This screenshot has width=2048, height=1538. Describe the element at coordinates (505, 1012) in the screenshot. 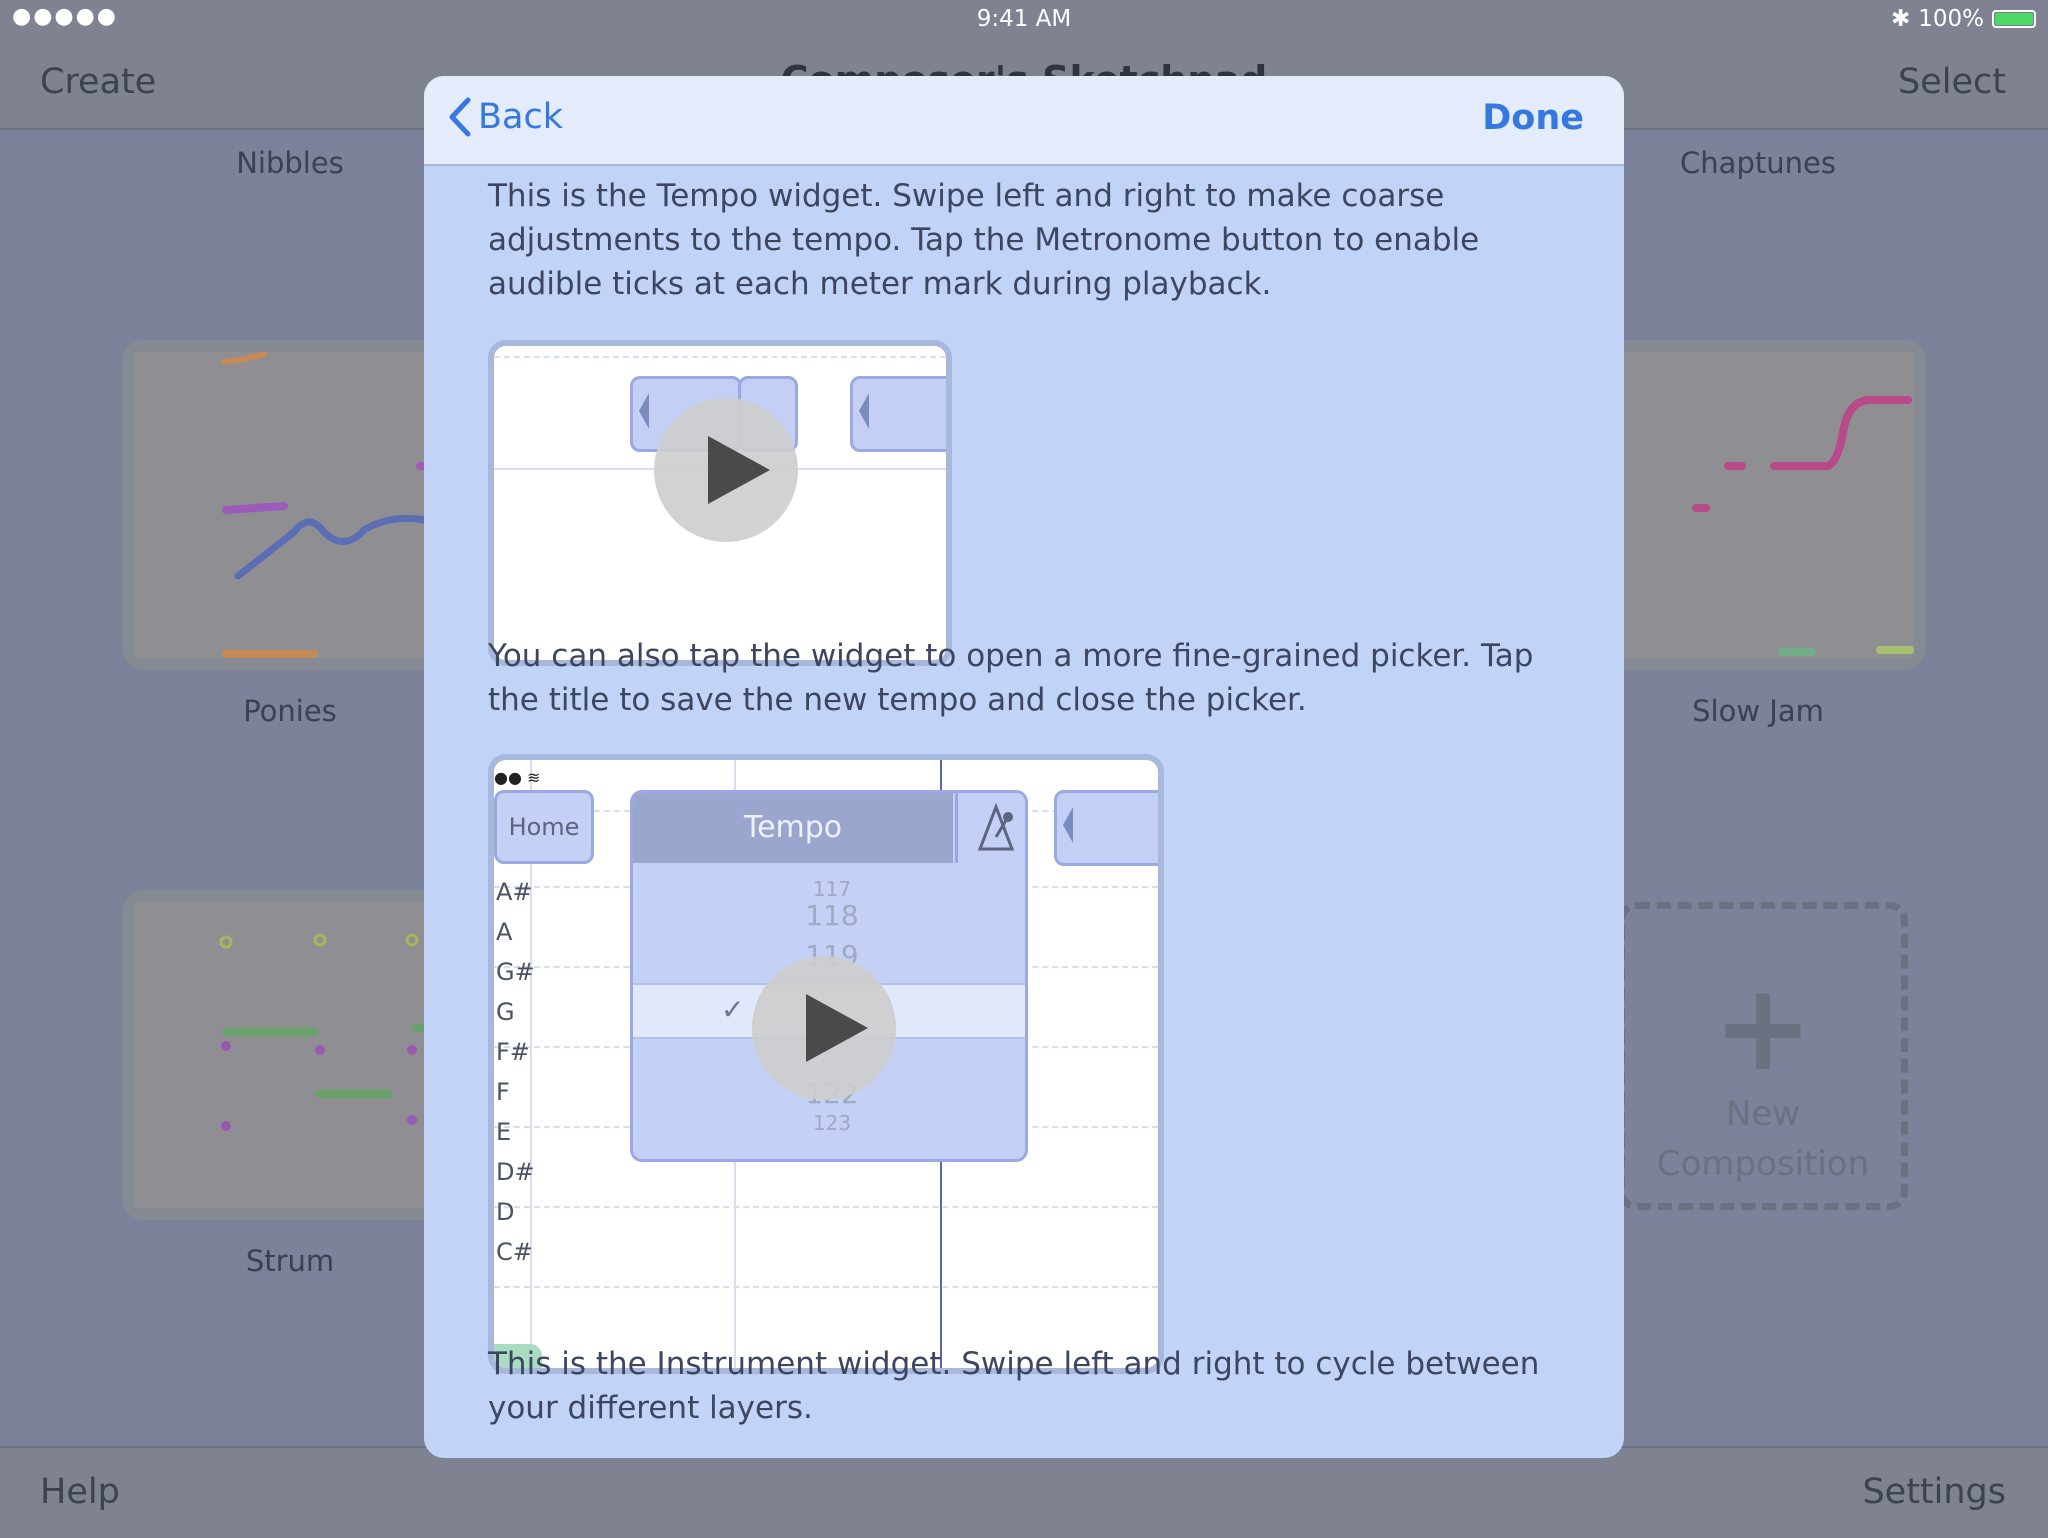

I see `key-label: G` at that location.